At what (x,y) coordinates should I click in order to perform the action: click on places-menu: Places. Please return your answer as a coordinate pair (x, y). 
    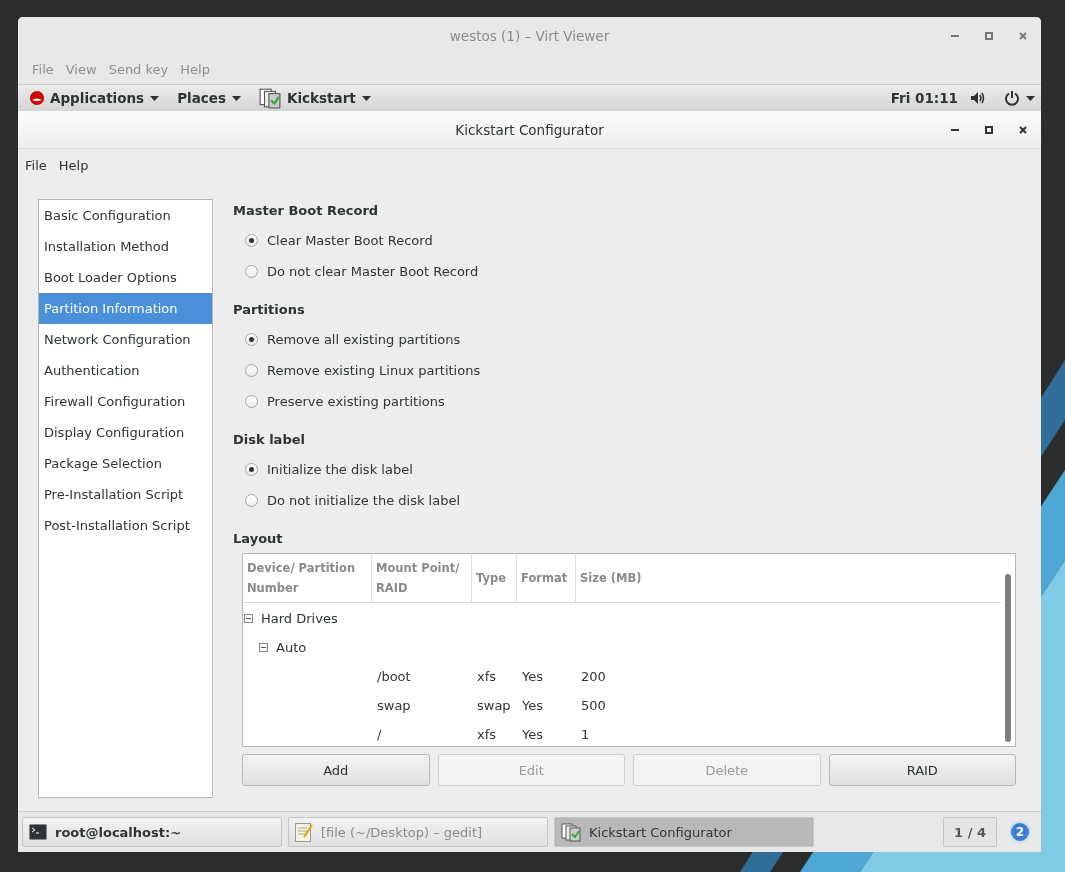
    Looking at the image, I should click on (209, 98).